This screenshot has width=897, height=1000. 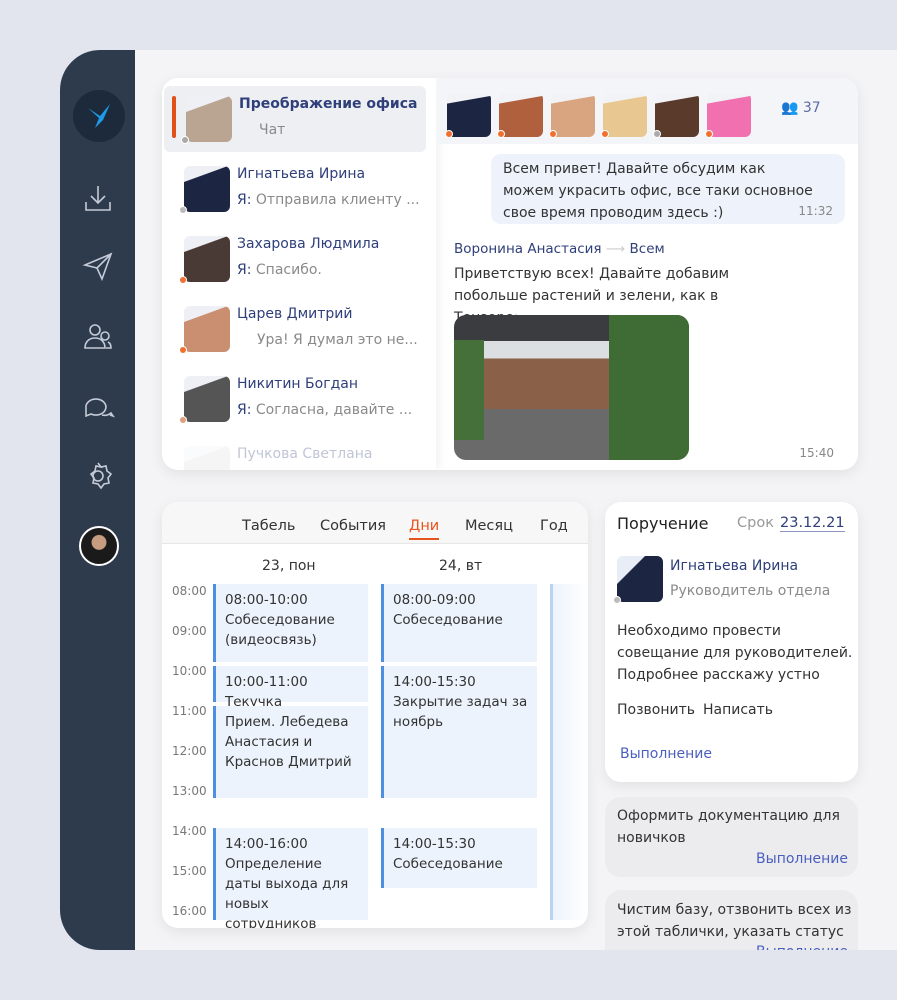 I want to click on contacts-icon, so click(x=98, y=336).